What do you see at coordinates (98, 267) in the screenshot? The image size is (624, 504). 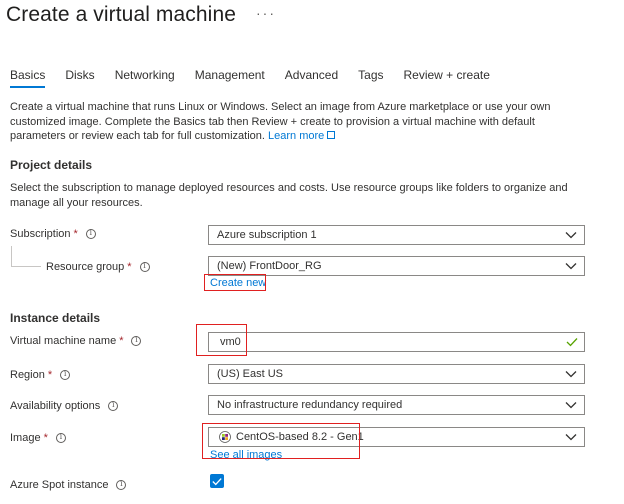 I see `resource-group-label: Resource group *` at bounding box center [98, 267].